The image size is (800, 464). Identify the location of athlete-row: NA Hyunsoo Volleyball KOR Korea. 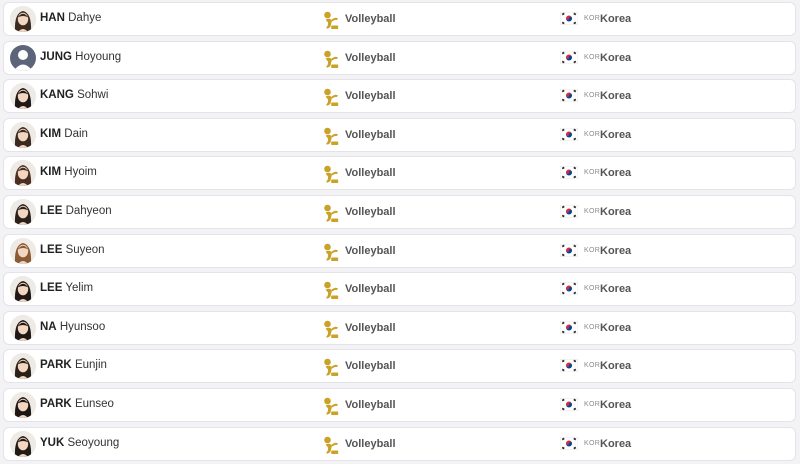
(399, 327).